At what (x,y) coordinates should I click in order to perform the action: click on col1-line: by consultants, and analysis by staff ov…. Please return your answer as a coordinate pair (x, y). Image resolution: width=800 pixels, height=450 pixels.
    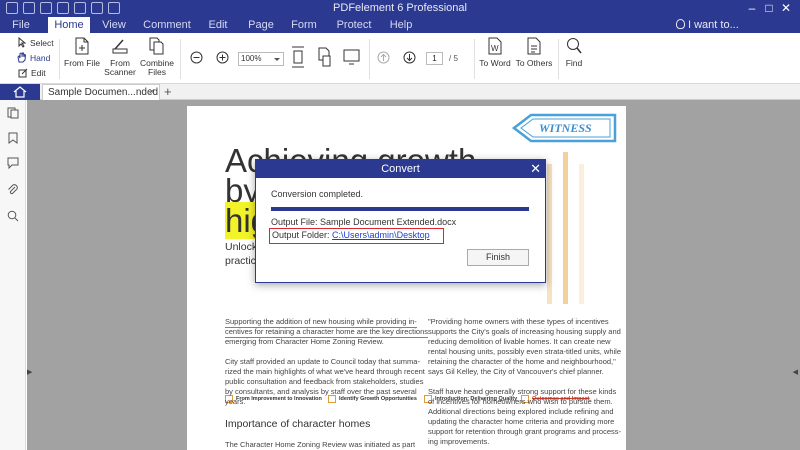
    Looking at the image, I should click on (321, 391).